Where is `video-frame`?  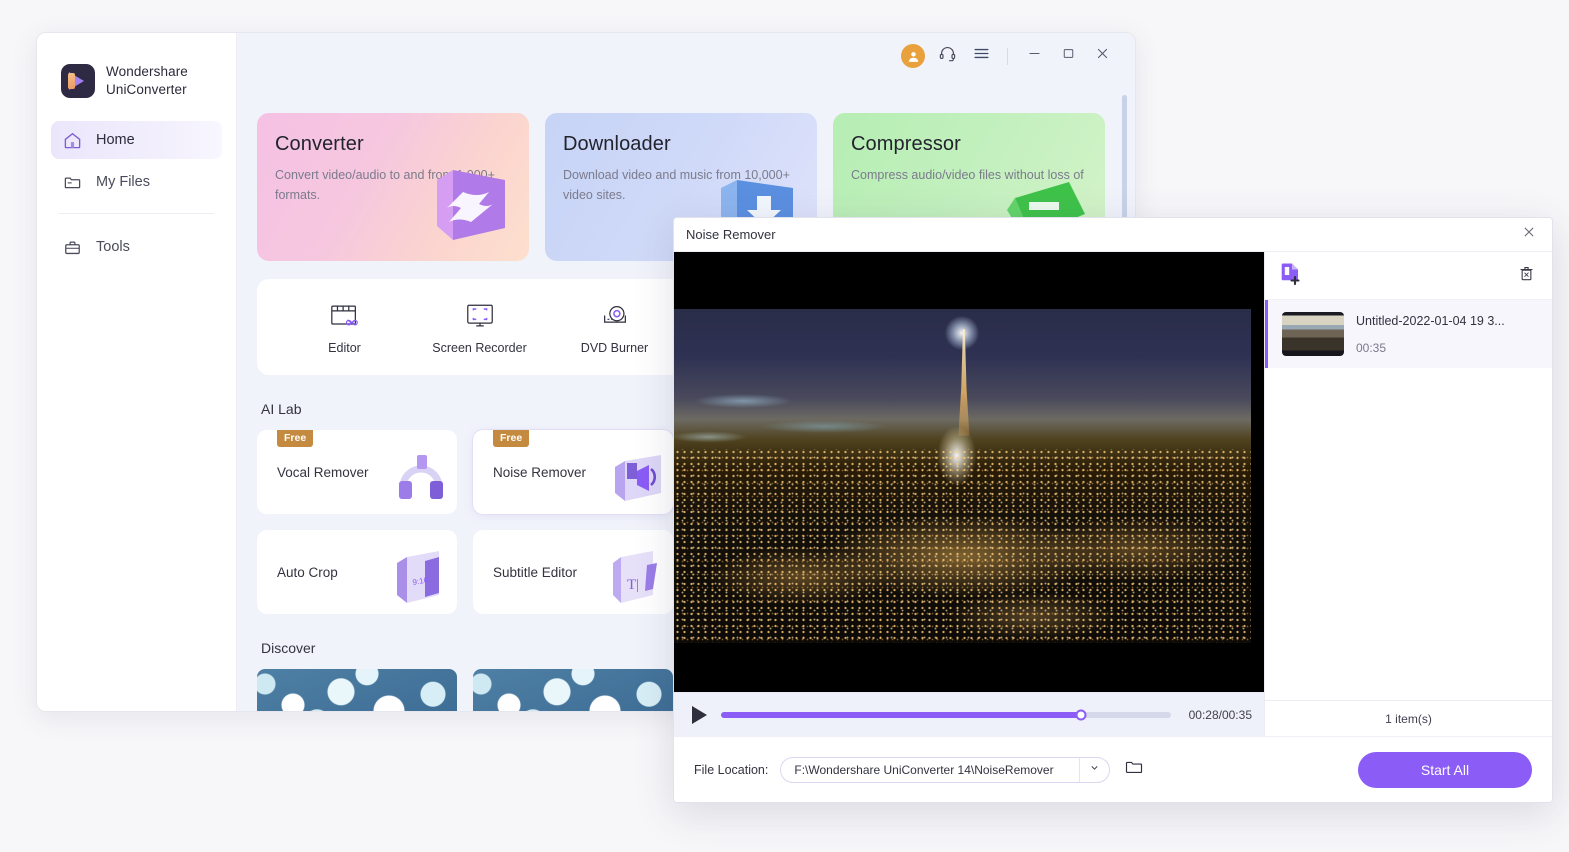 video-frame is located at coordinates (962, 476).